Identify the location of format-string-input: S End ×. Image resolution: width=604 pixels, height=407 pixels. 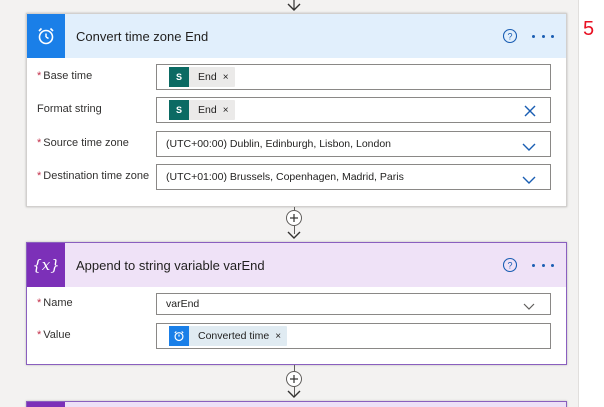
(353, 110).